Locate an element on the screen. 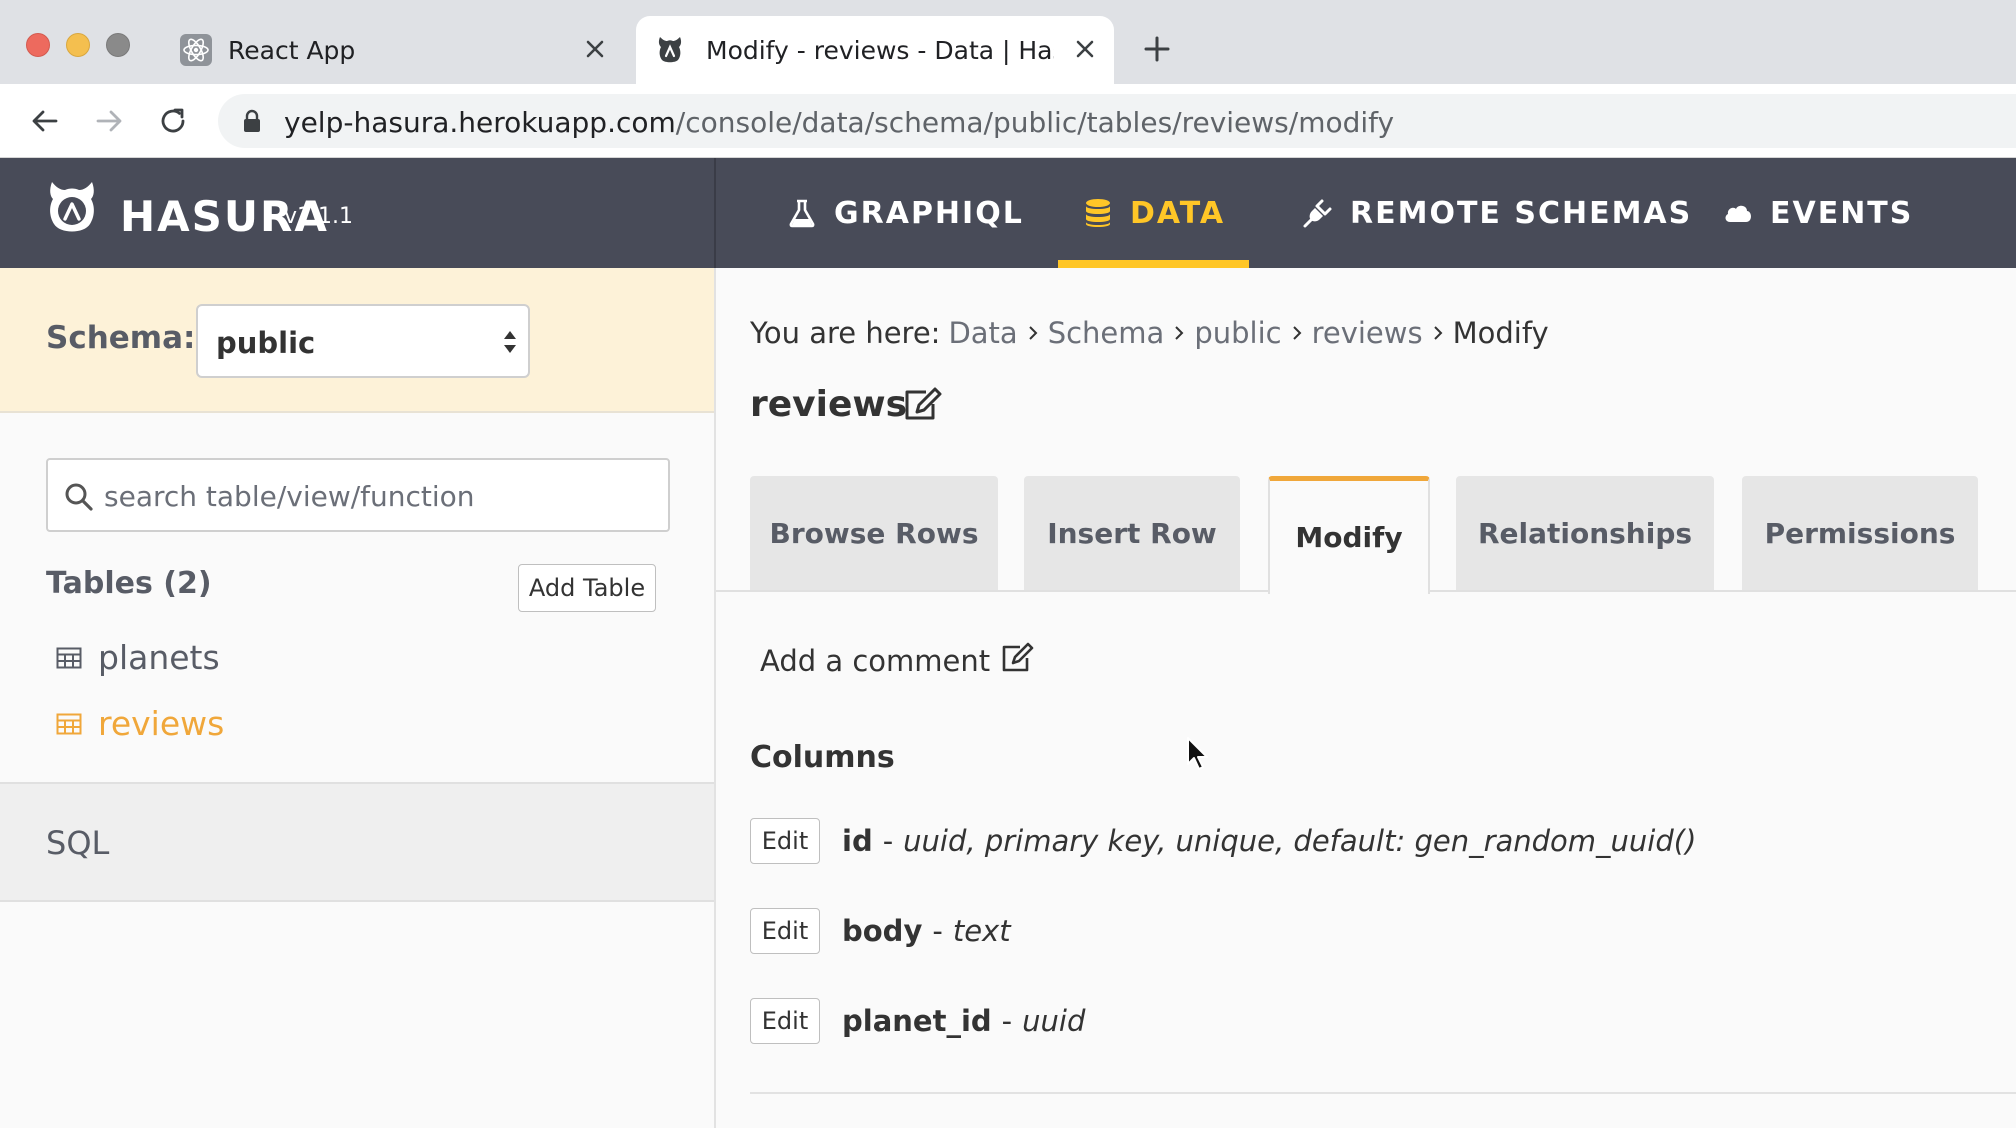  cloud-icon is located at coordinates (1738, 213).